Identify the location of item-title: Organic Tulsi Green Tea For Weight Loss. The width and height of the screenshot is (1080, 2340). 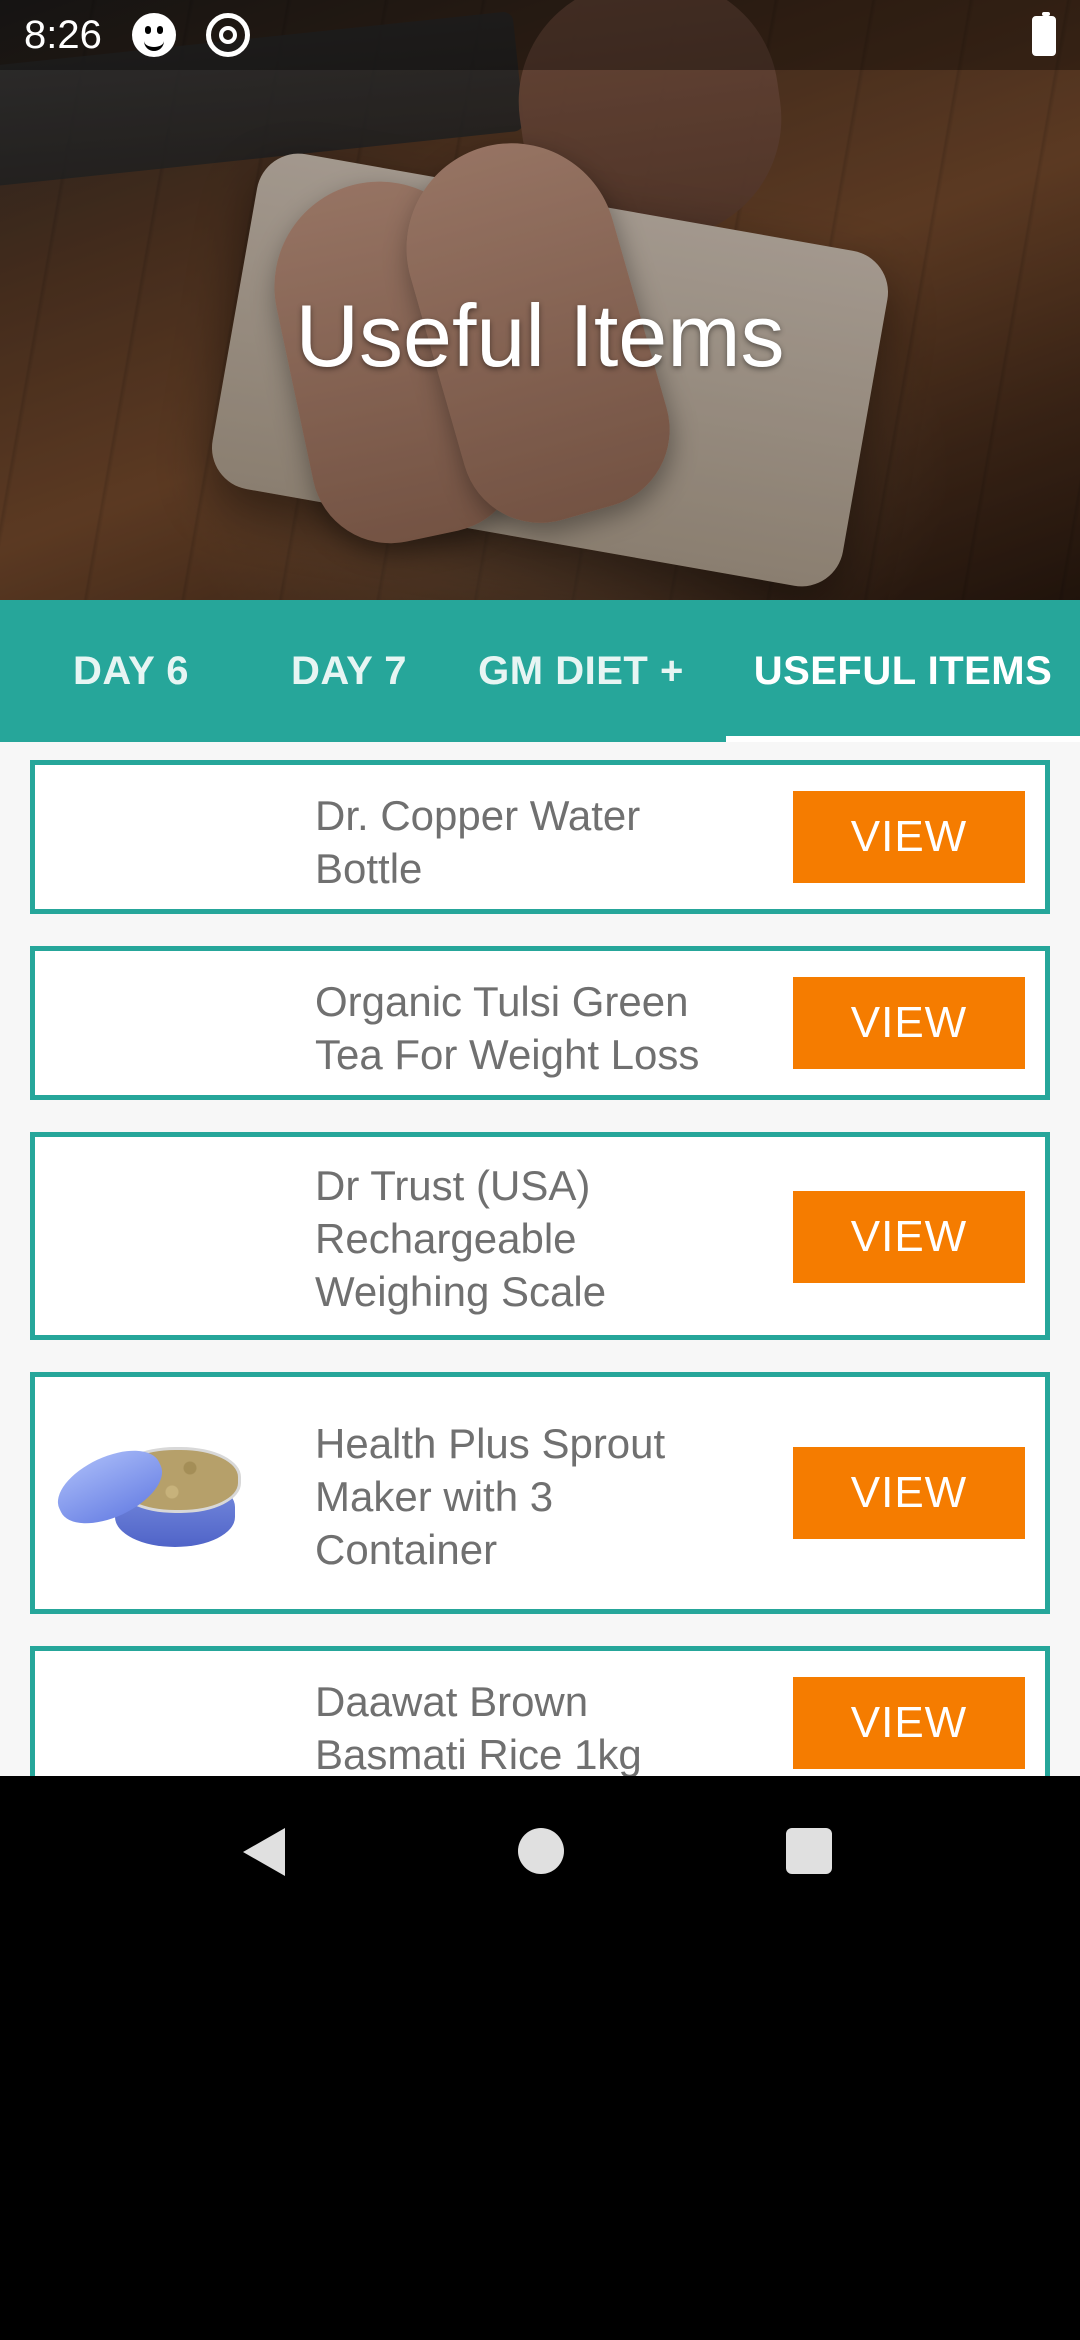
(507, 1028).